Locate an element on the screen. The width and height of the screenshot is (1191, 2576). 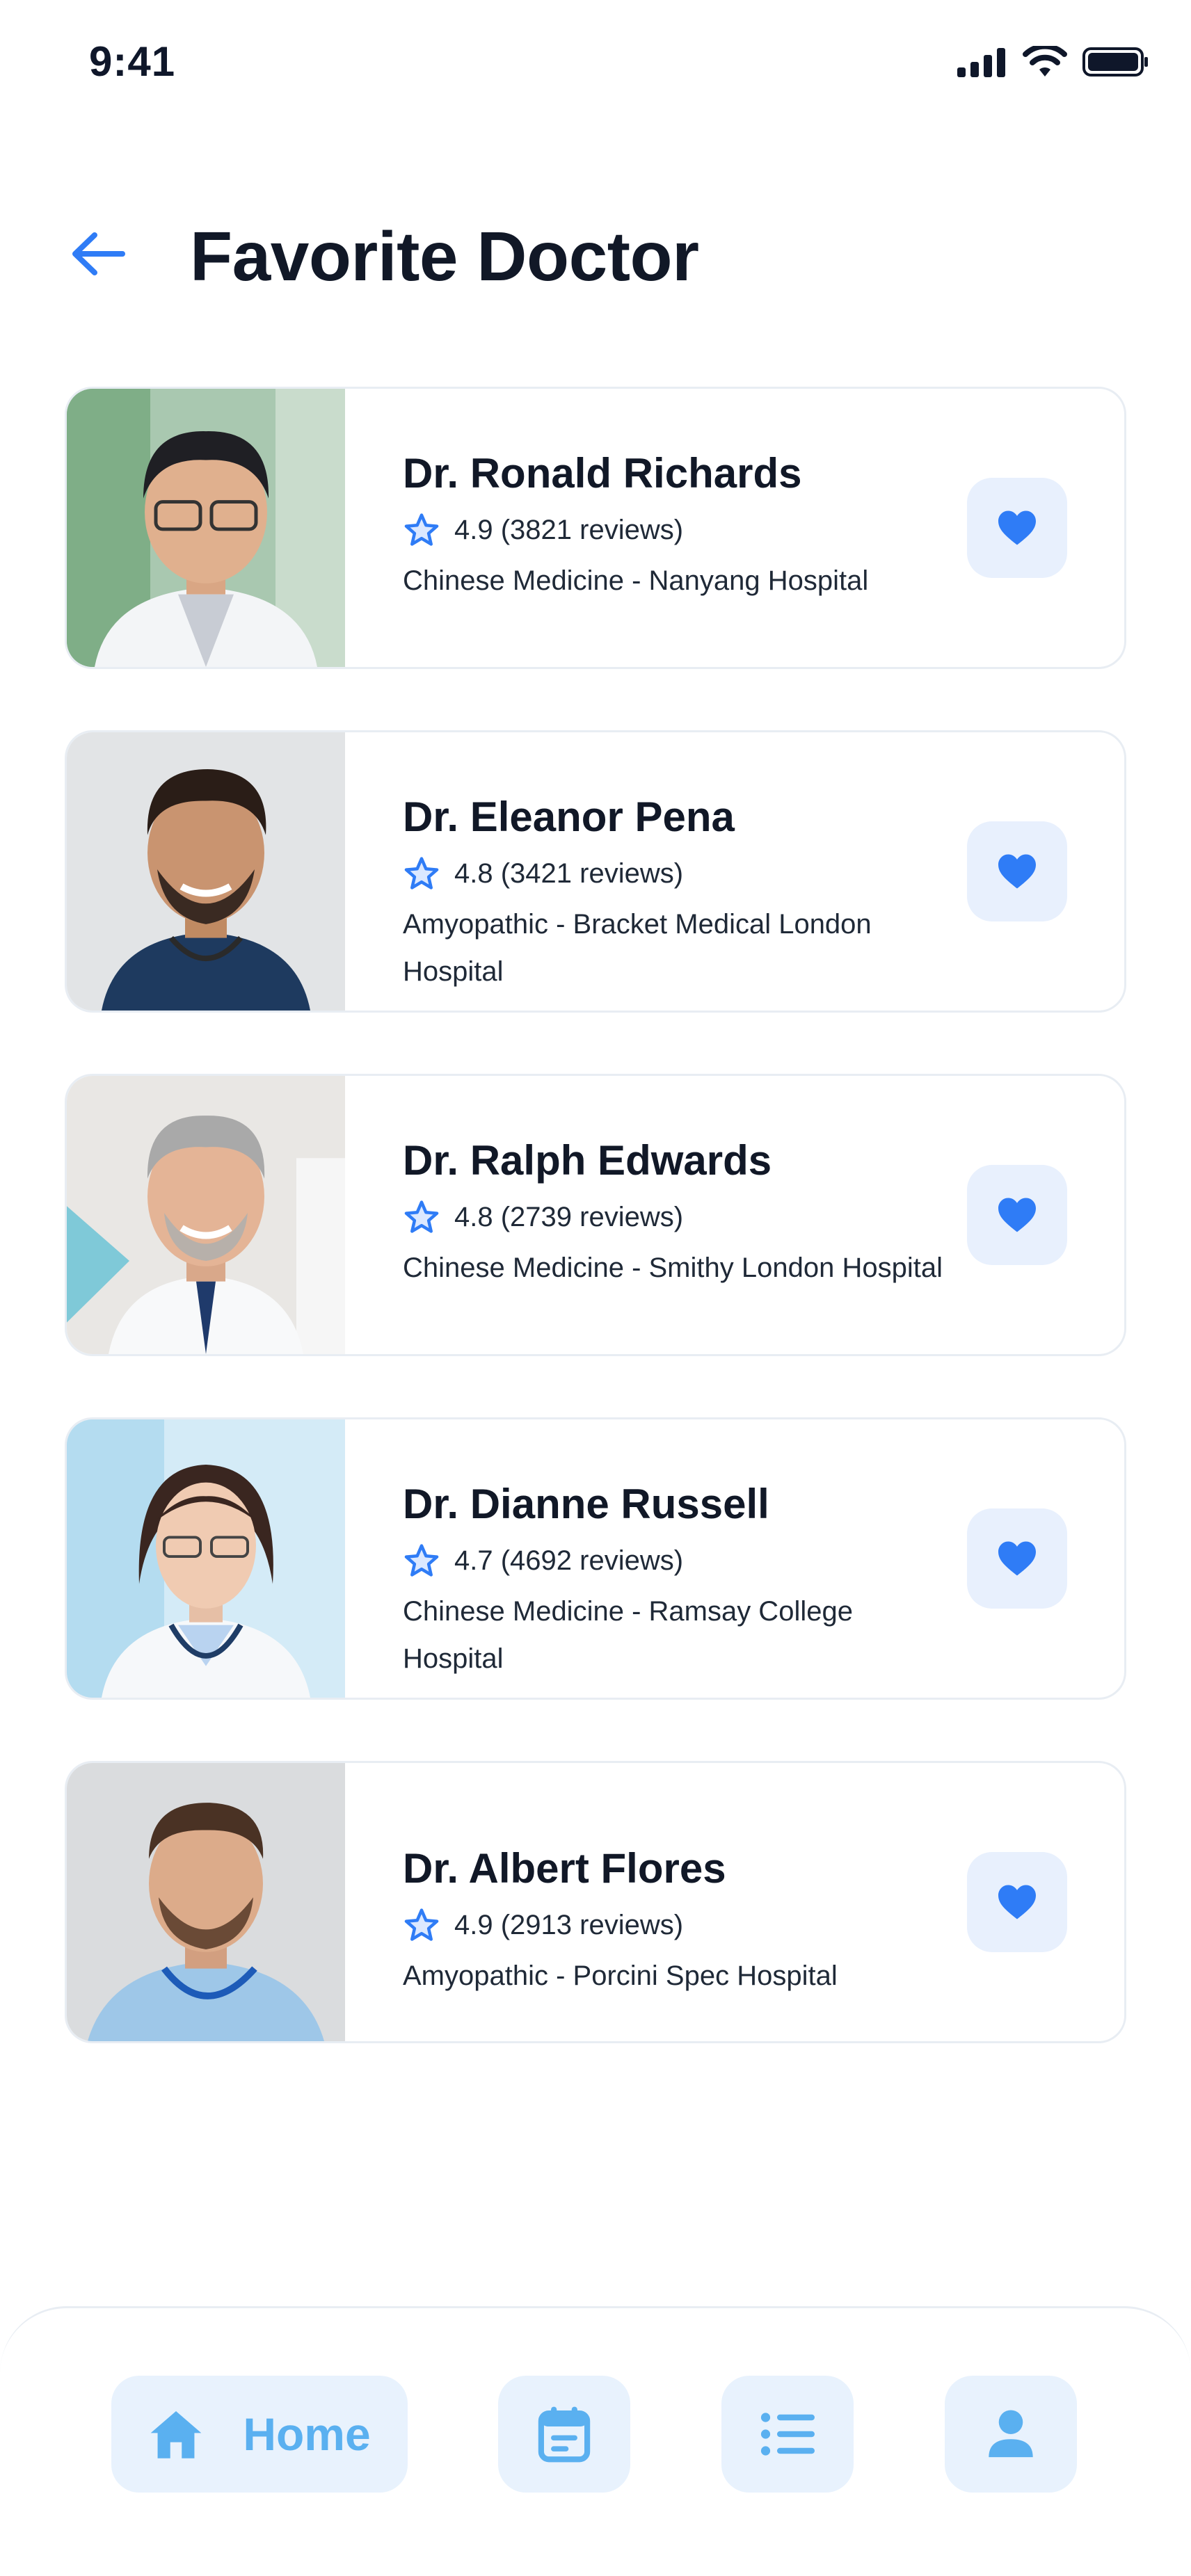
status-icons is located at coordinates (1053, 62).